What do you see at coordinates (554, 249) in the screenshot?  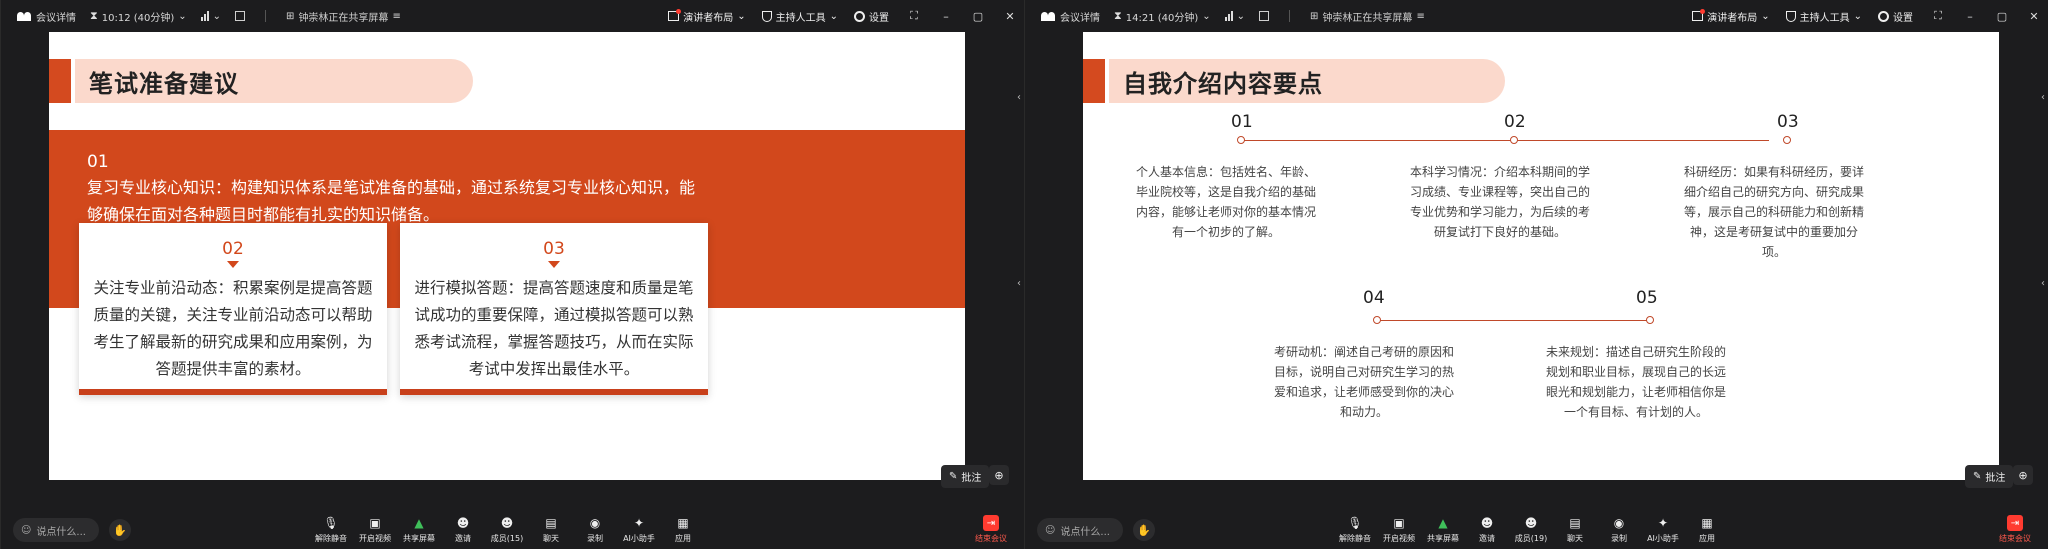 I see `point-03-number: 03` at bounding box center [554, 249].